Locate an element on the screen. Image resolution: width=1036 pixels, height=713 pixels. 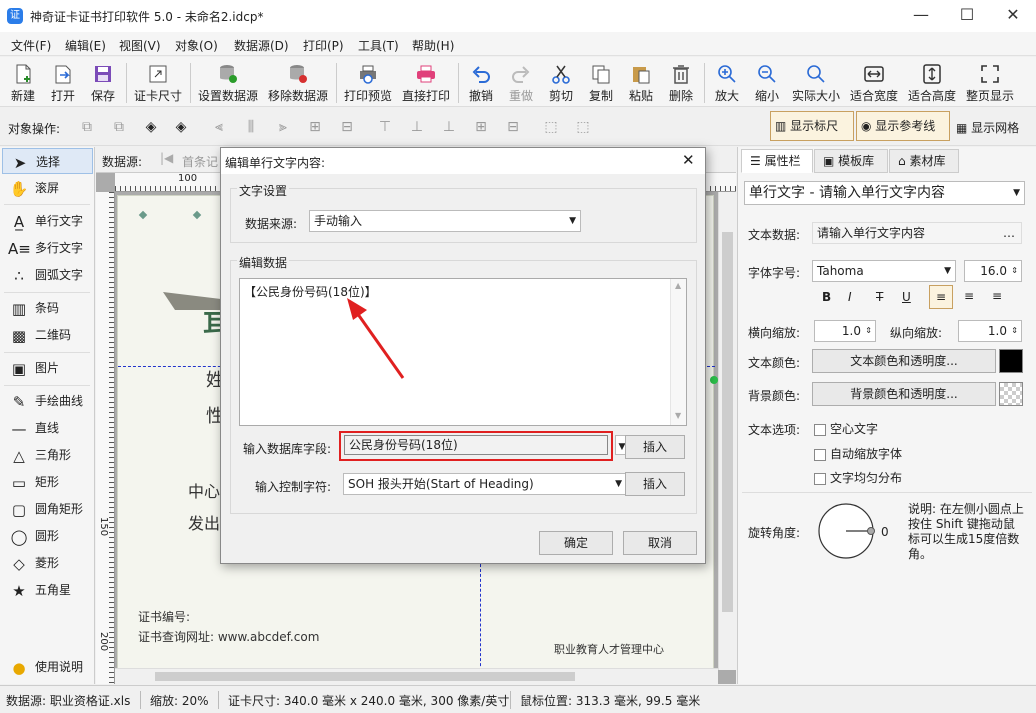
direct-print-button: 直接打印 is located at coordinates (426, 82).